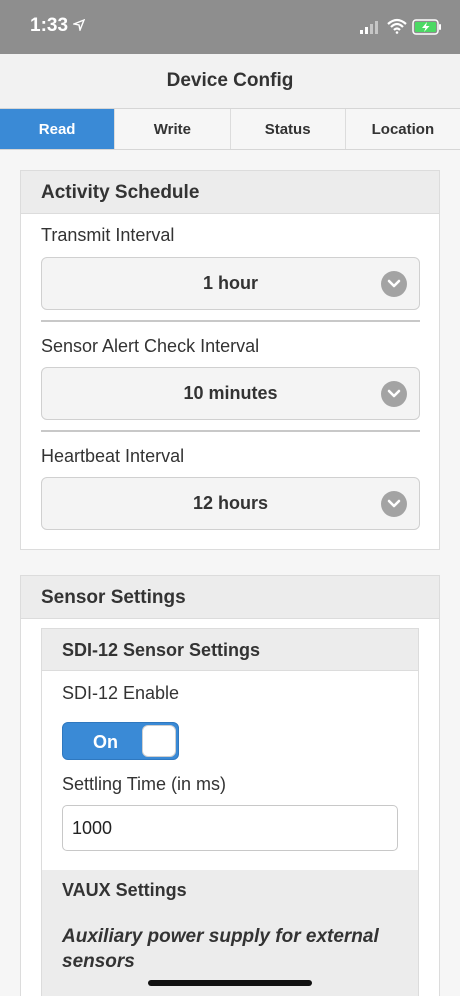 This screenshot has height=996, width=460. I want to click on sensor-settings-heading: Sensor Settings, so click(230, 597).